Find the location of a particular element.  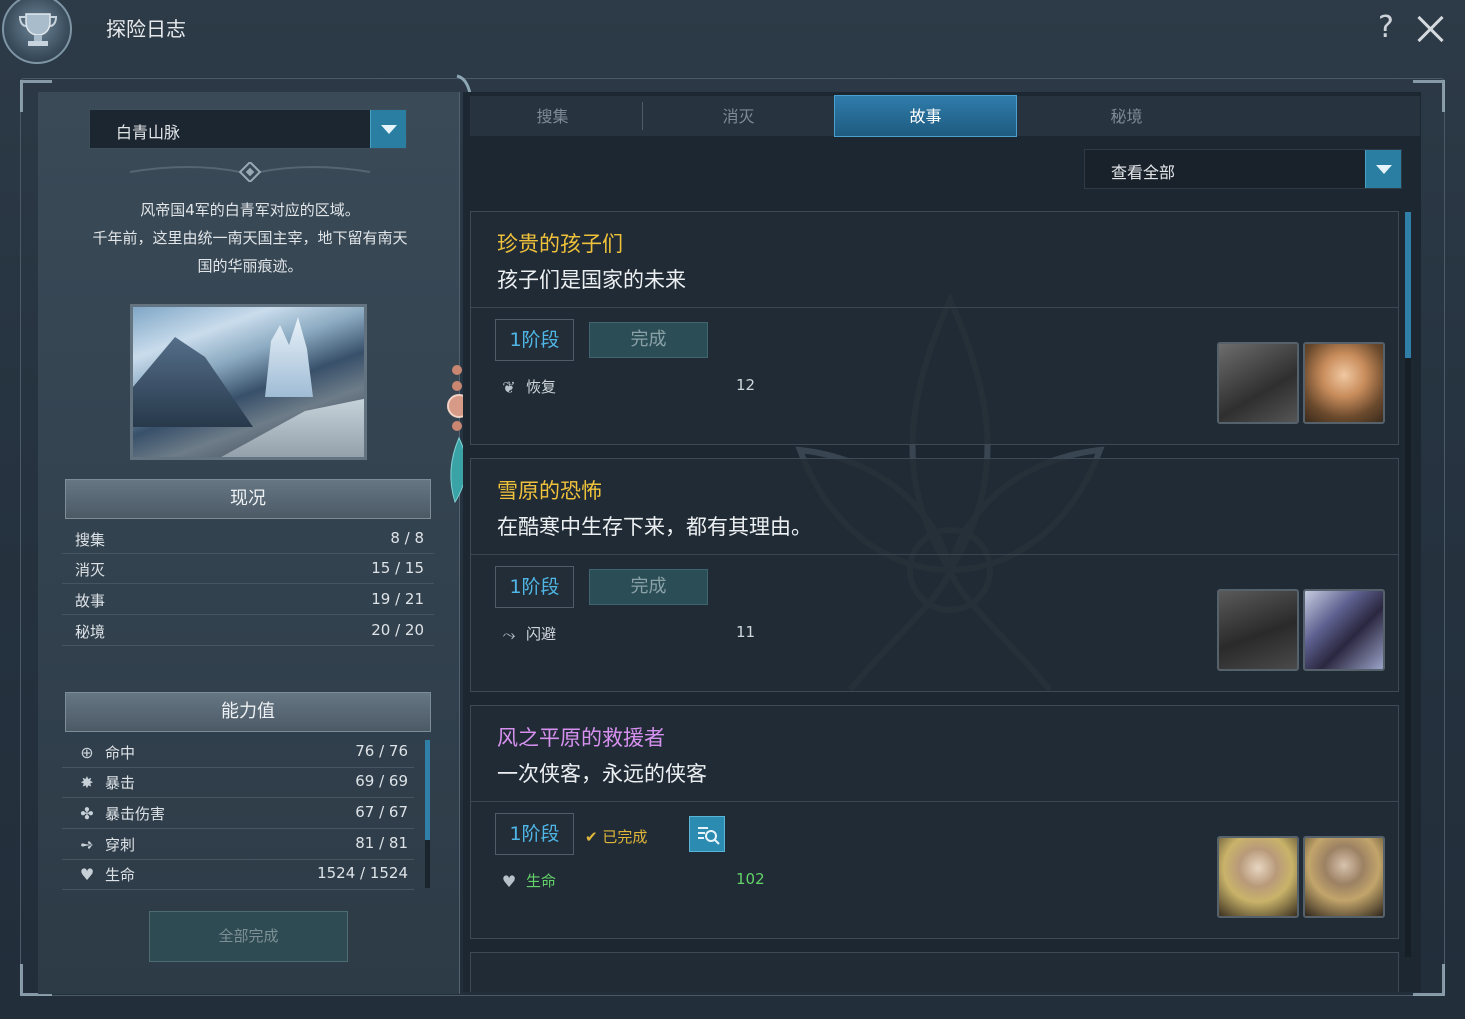

portrait-villagers is located at coordinates (1258, 630).